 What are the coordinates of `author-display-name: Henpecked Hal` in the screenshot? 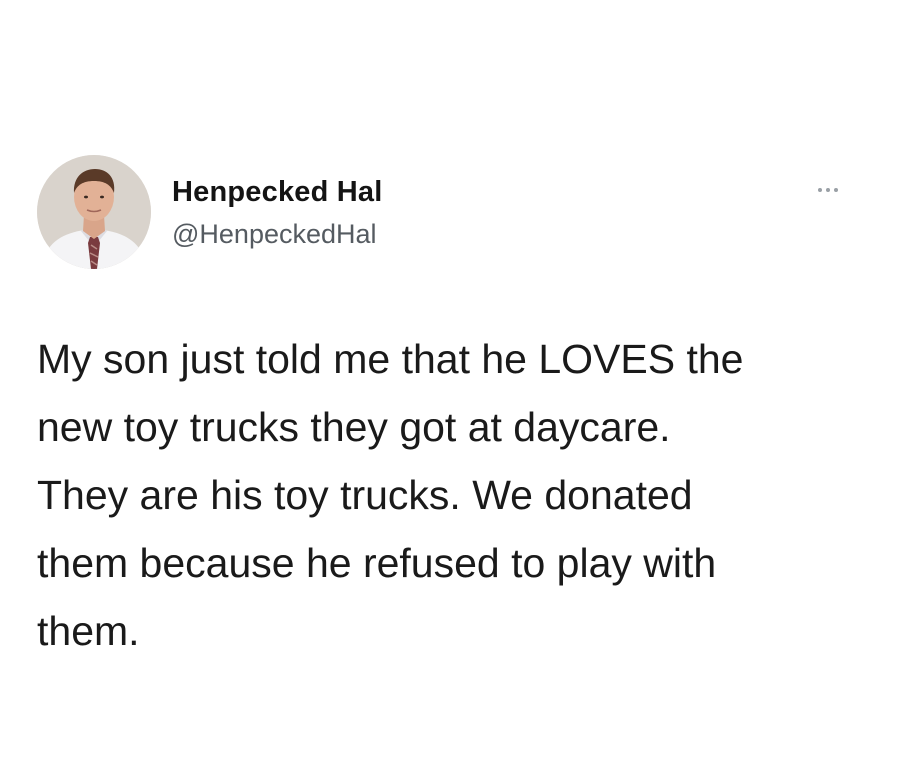 It's located at (277, 192).